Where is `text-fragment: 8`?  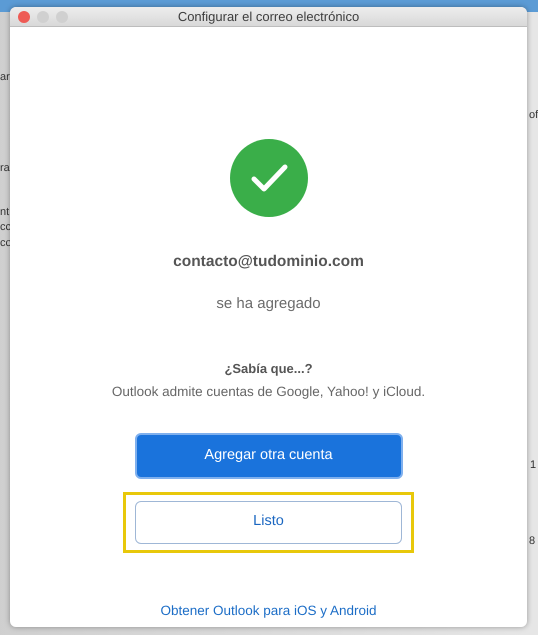
text-fragment: 8 is located at coordinates (532, 541).